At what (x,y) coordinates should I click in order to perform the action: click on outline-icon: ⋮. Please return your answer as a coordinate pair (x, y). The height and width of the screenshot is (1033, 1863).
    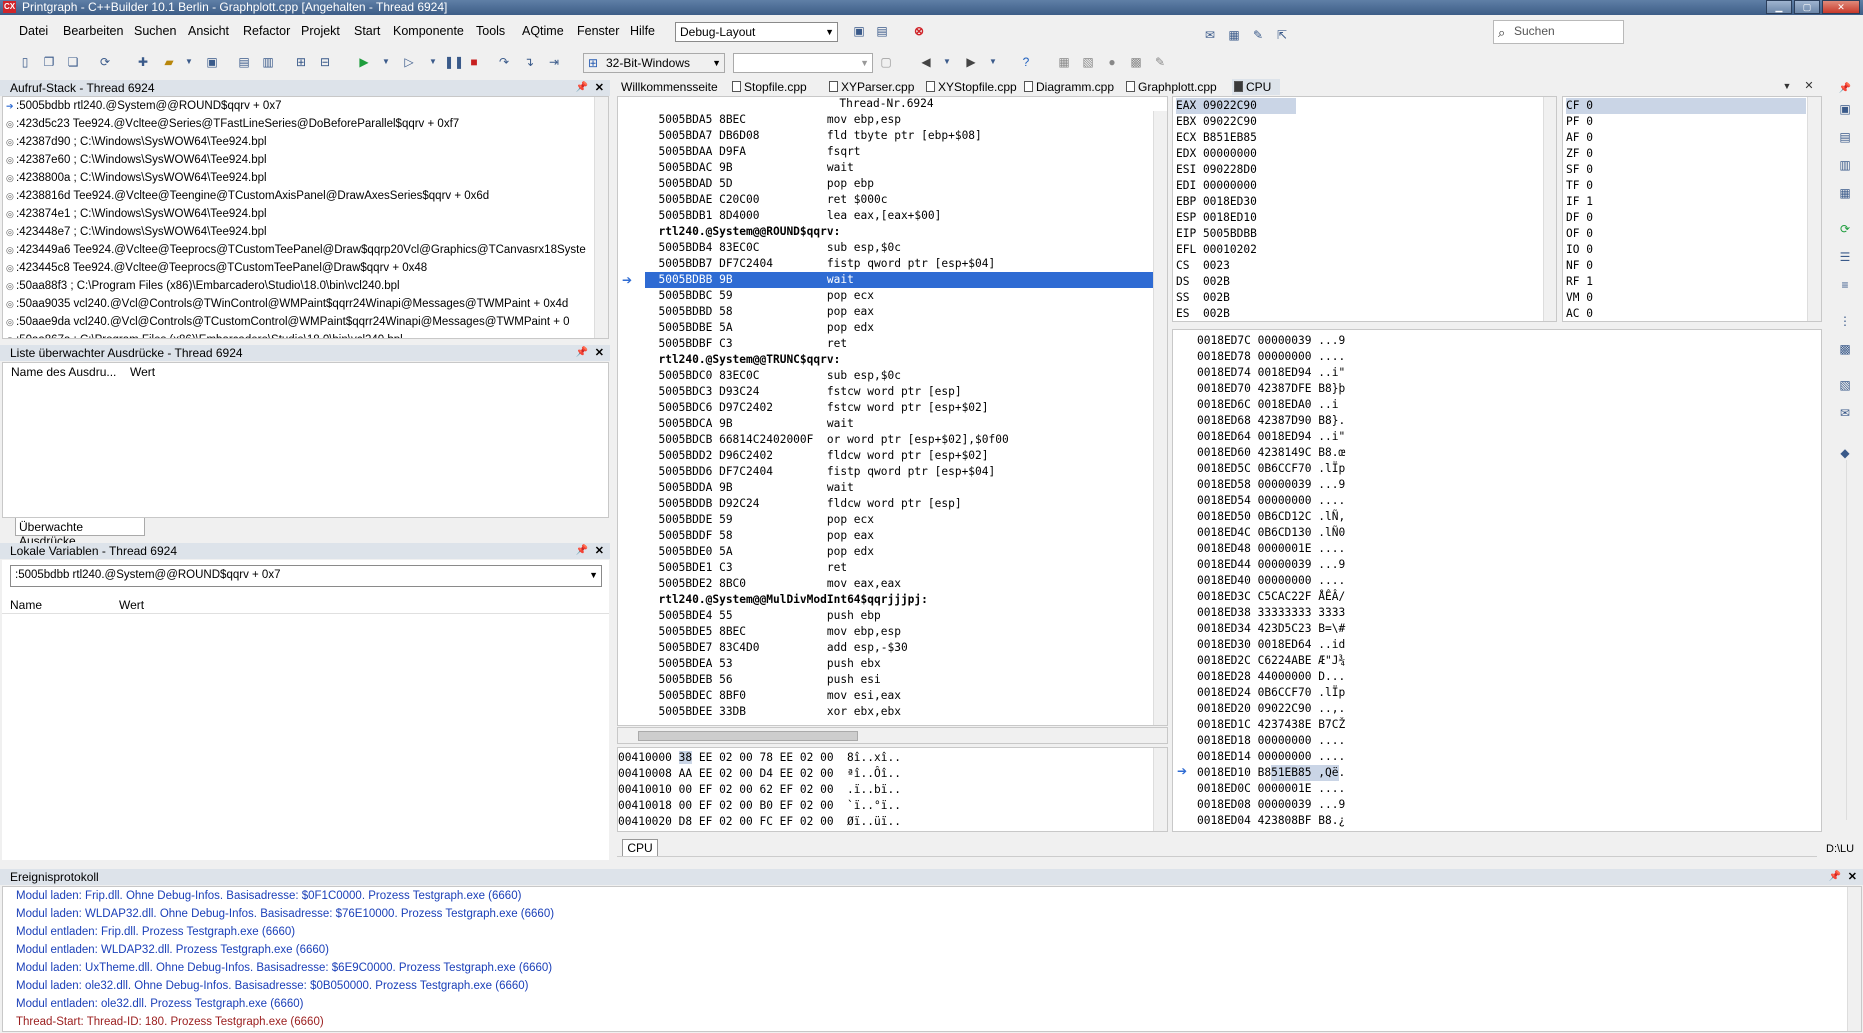
    Looking at the image, I should click on (1845, 320).